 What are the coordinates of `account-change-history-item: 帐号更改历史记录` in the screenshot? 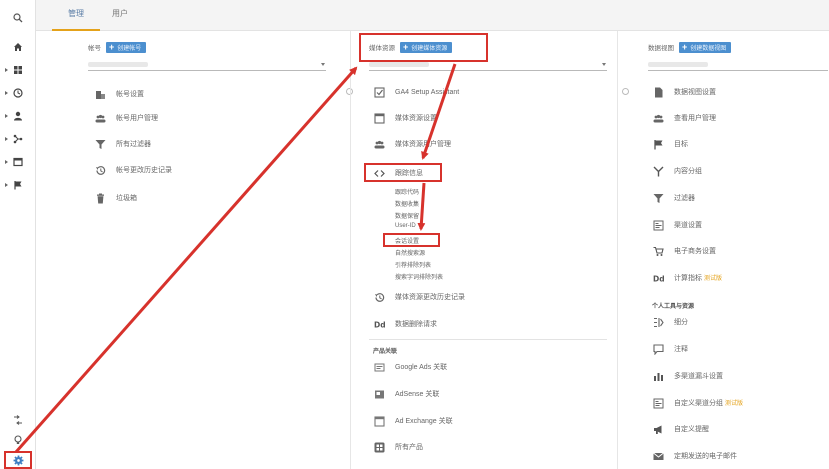 It's located at (133, 170).